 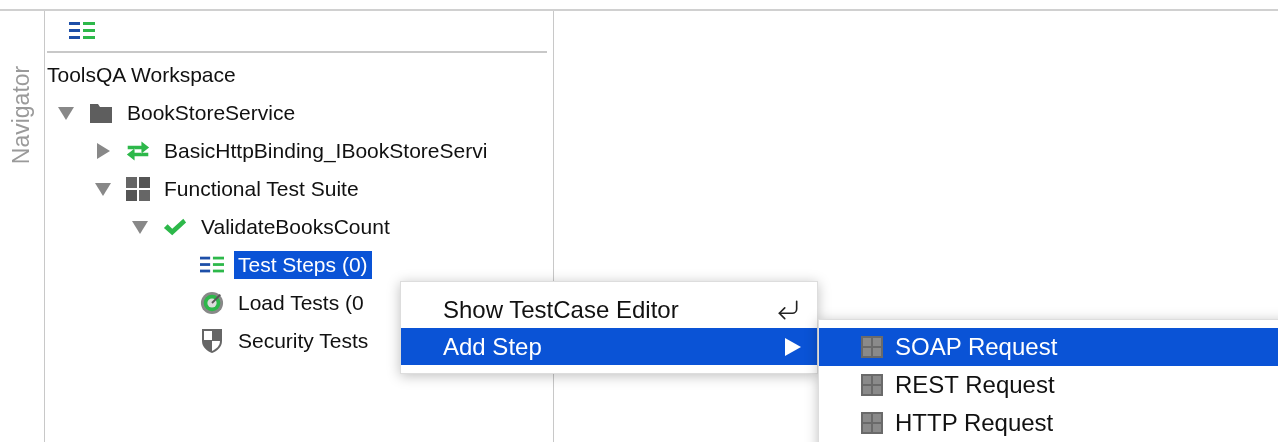 I want to click on tree-item: Security Tests, so click(x=303, y=341).